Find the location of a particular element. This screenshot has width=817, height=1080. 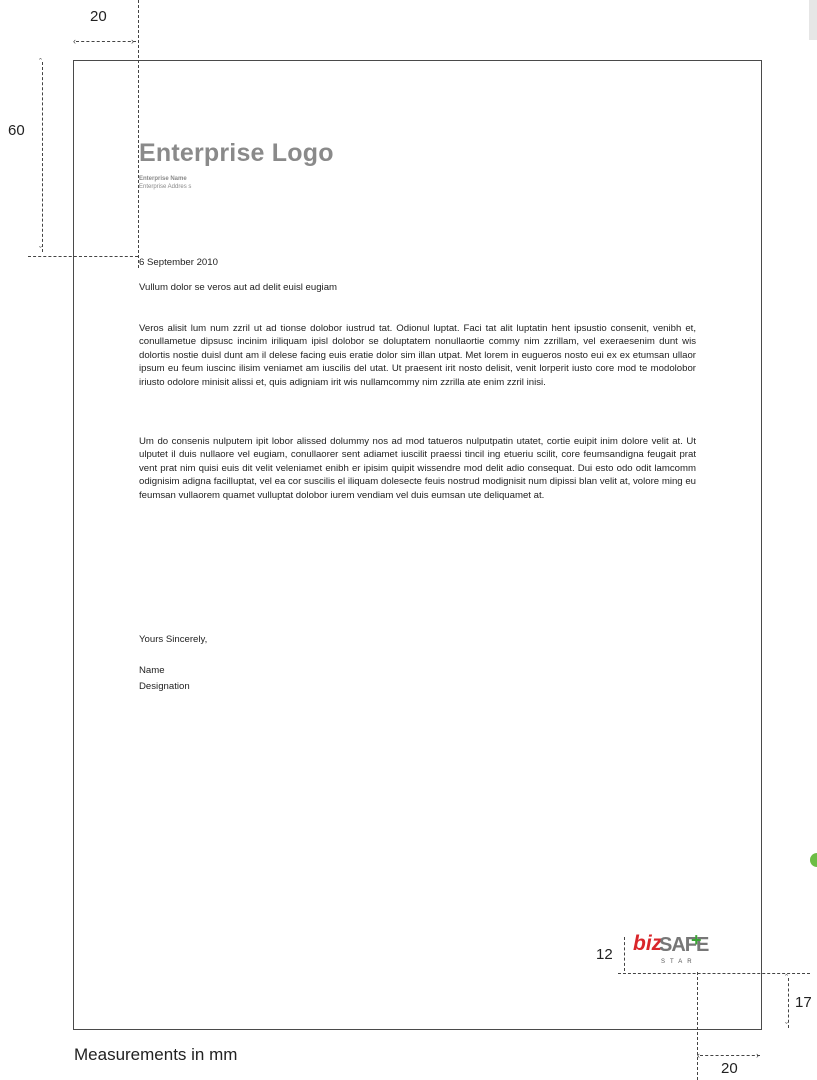

logo-height-dimension-line is located at coordinates (624, 954).